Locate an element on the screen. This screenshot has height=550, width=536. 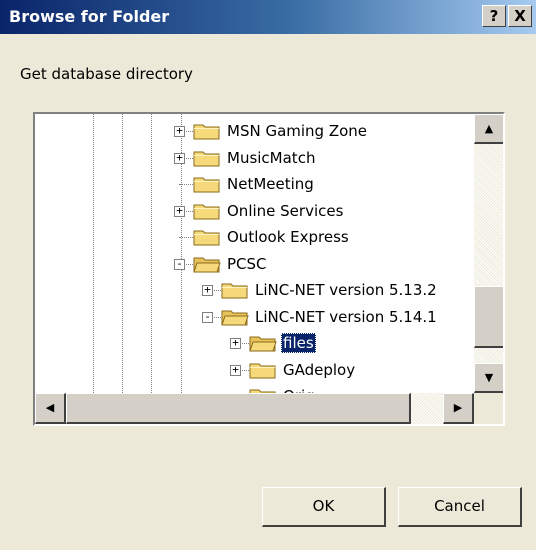
horizontal-scroll-thumb is located at coordinates (238, 408).